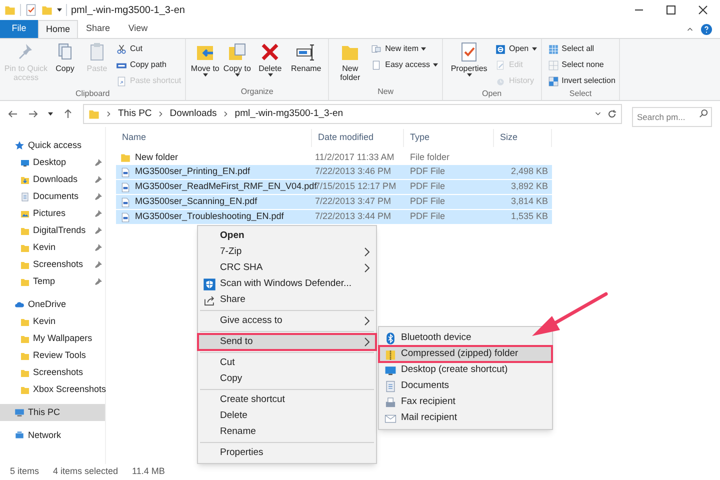  I want to click on nav-item: Quick access, so click(52, 145).